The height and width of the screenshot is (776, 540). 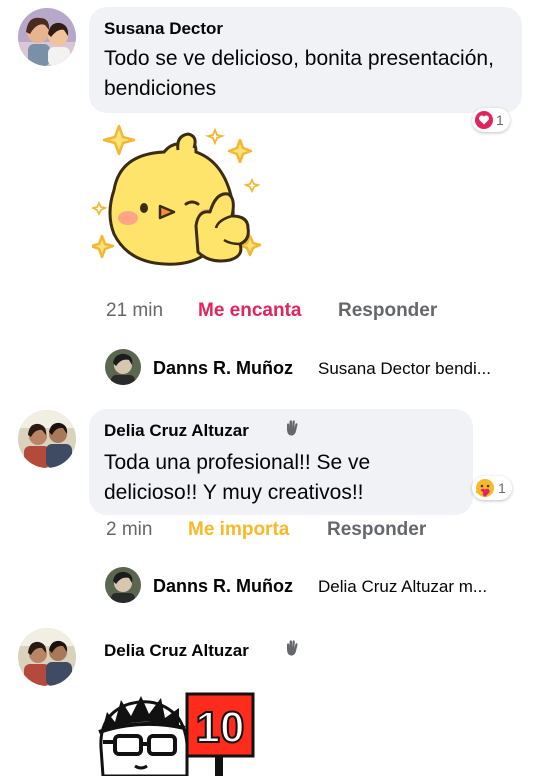 What do you see at coordinates (484, 120) in the screenshot?
I see `love-heart-icon` at bounding box center [484, 120].